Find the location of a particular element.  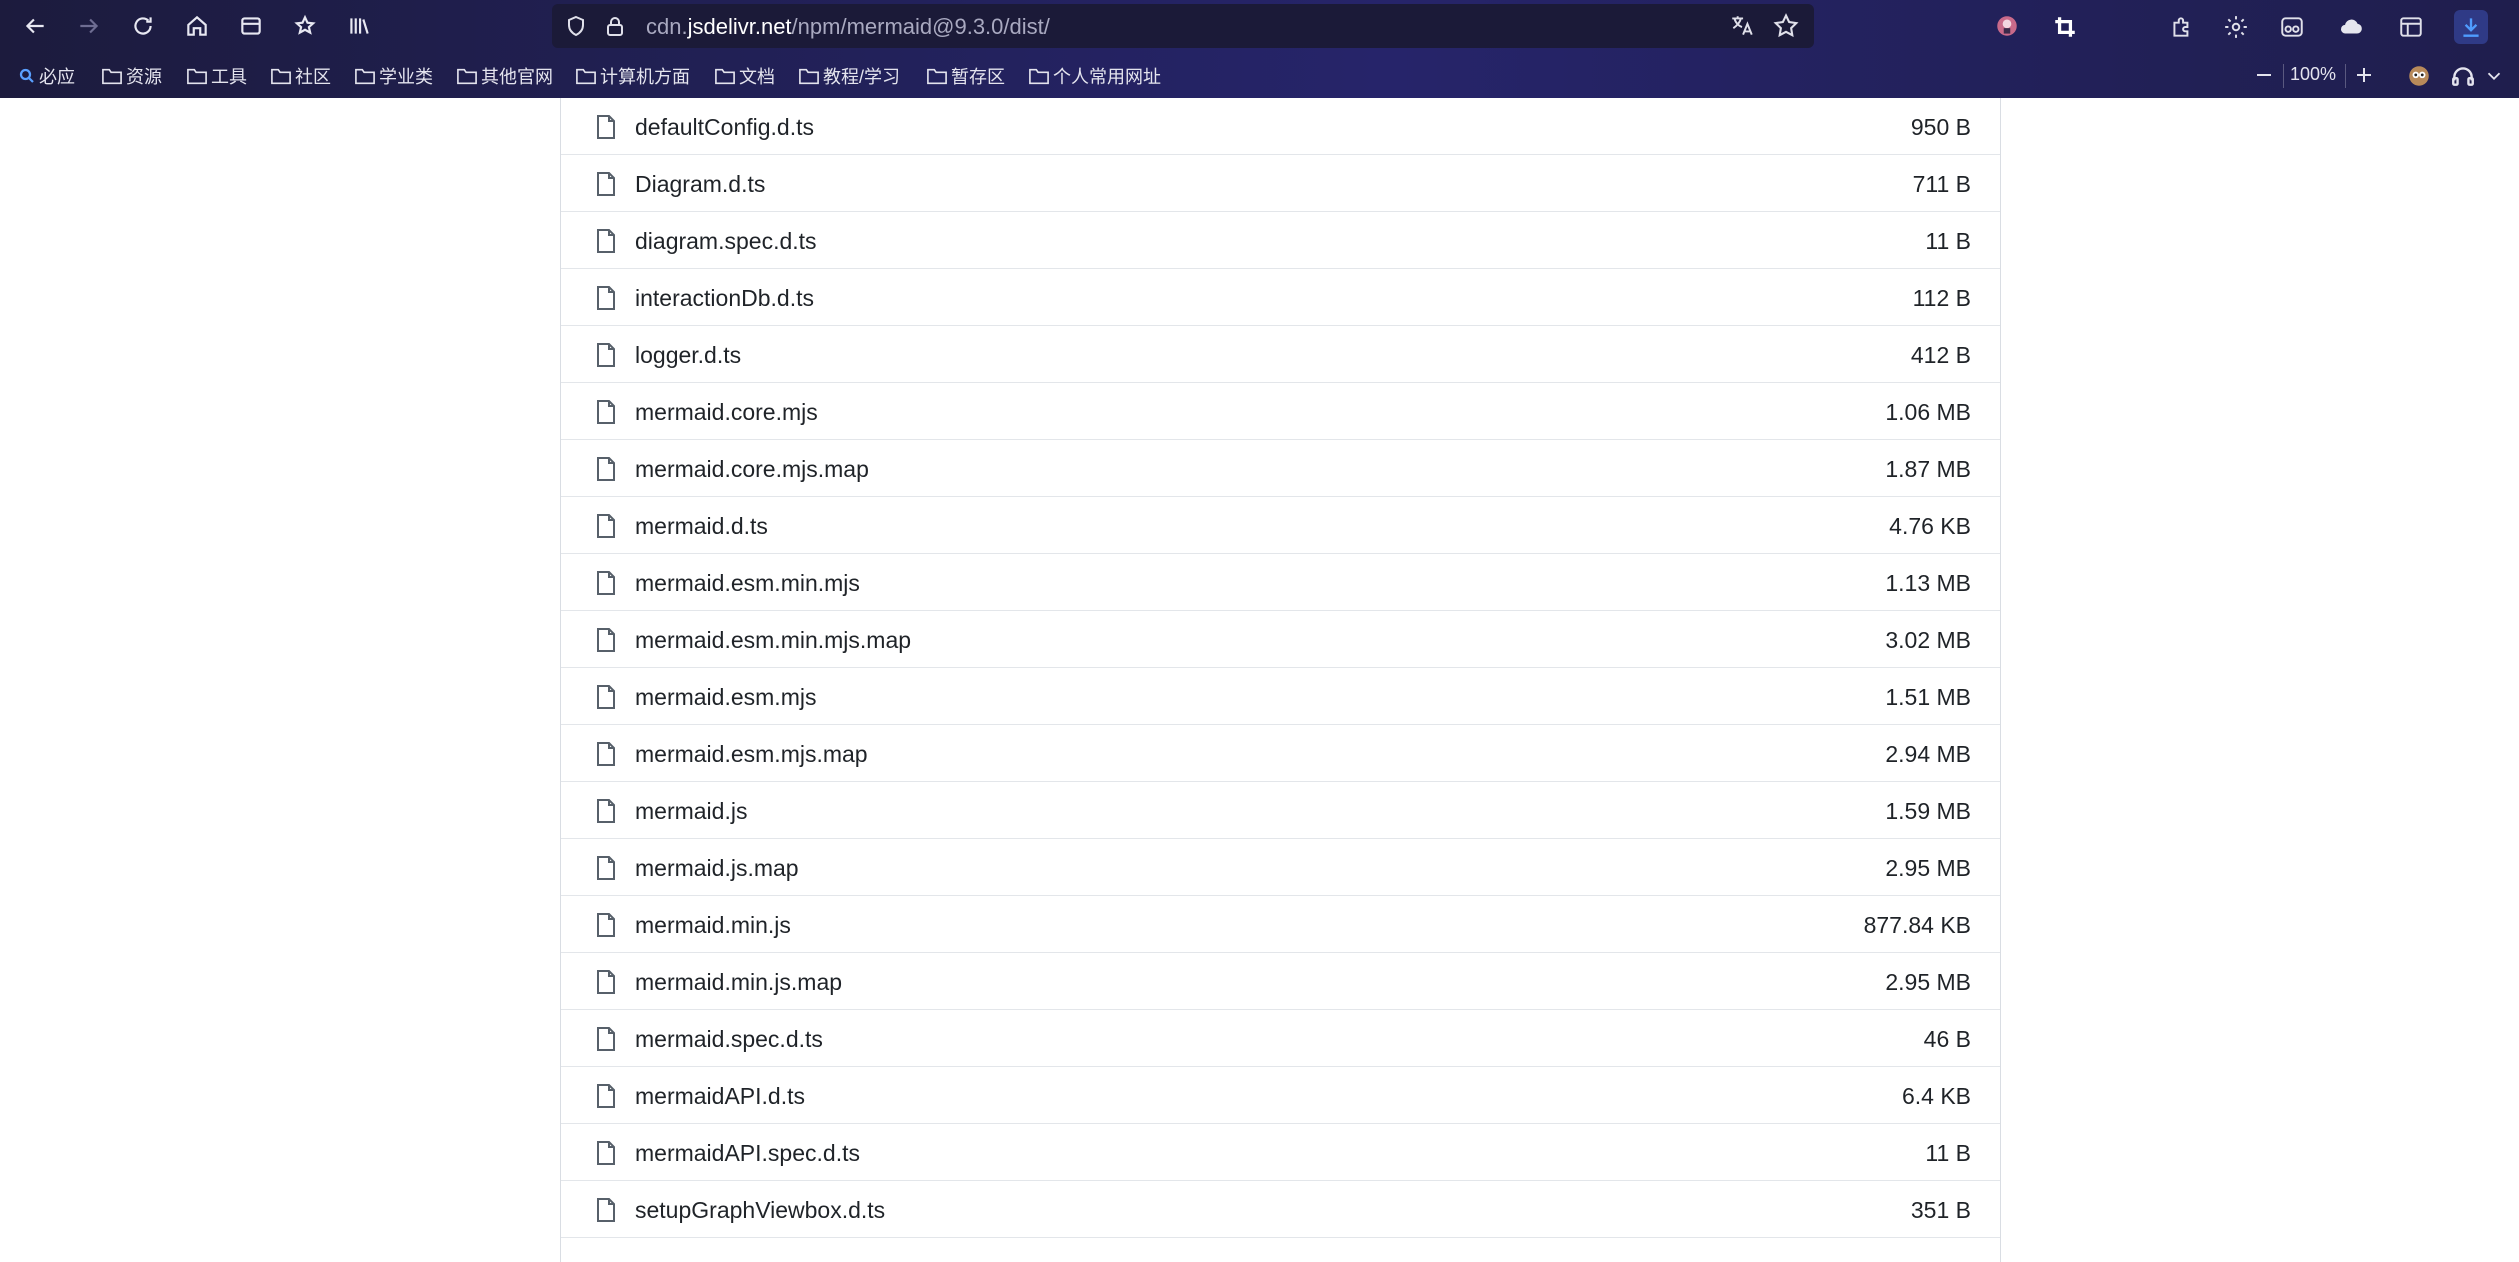

divider is located at coordinates (2345, 76).